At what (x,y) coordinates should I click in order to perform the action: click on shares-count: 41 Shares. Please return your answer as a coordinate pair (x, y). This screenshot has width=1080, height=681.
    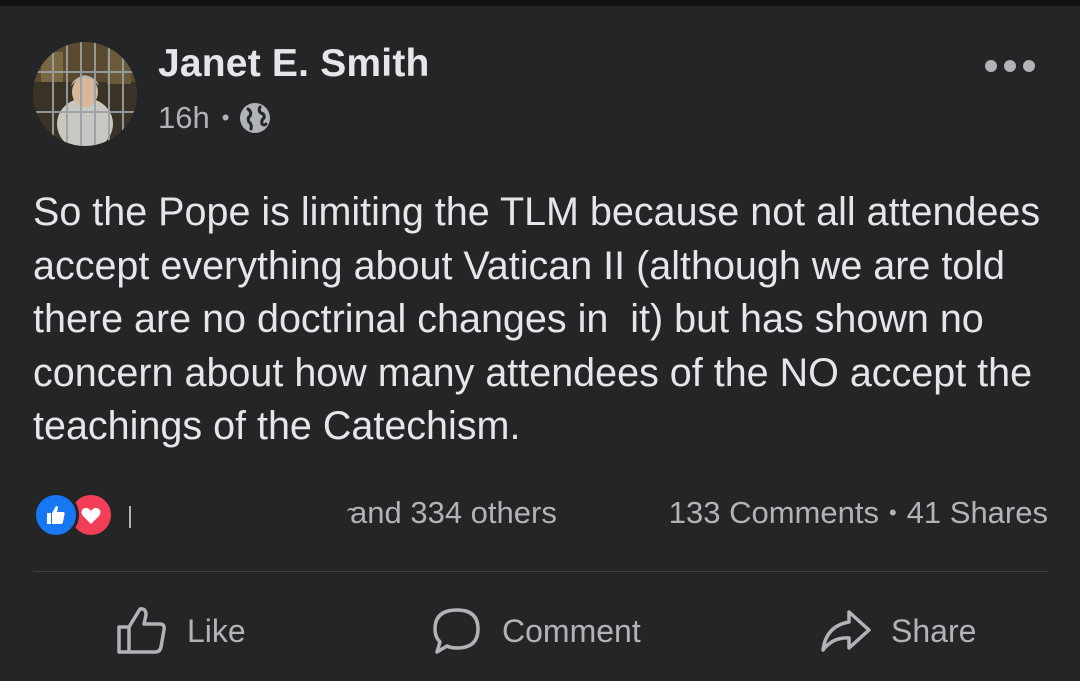
    Looking at the image, I should click on (977, 513).